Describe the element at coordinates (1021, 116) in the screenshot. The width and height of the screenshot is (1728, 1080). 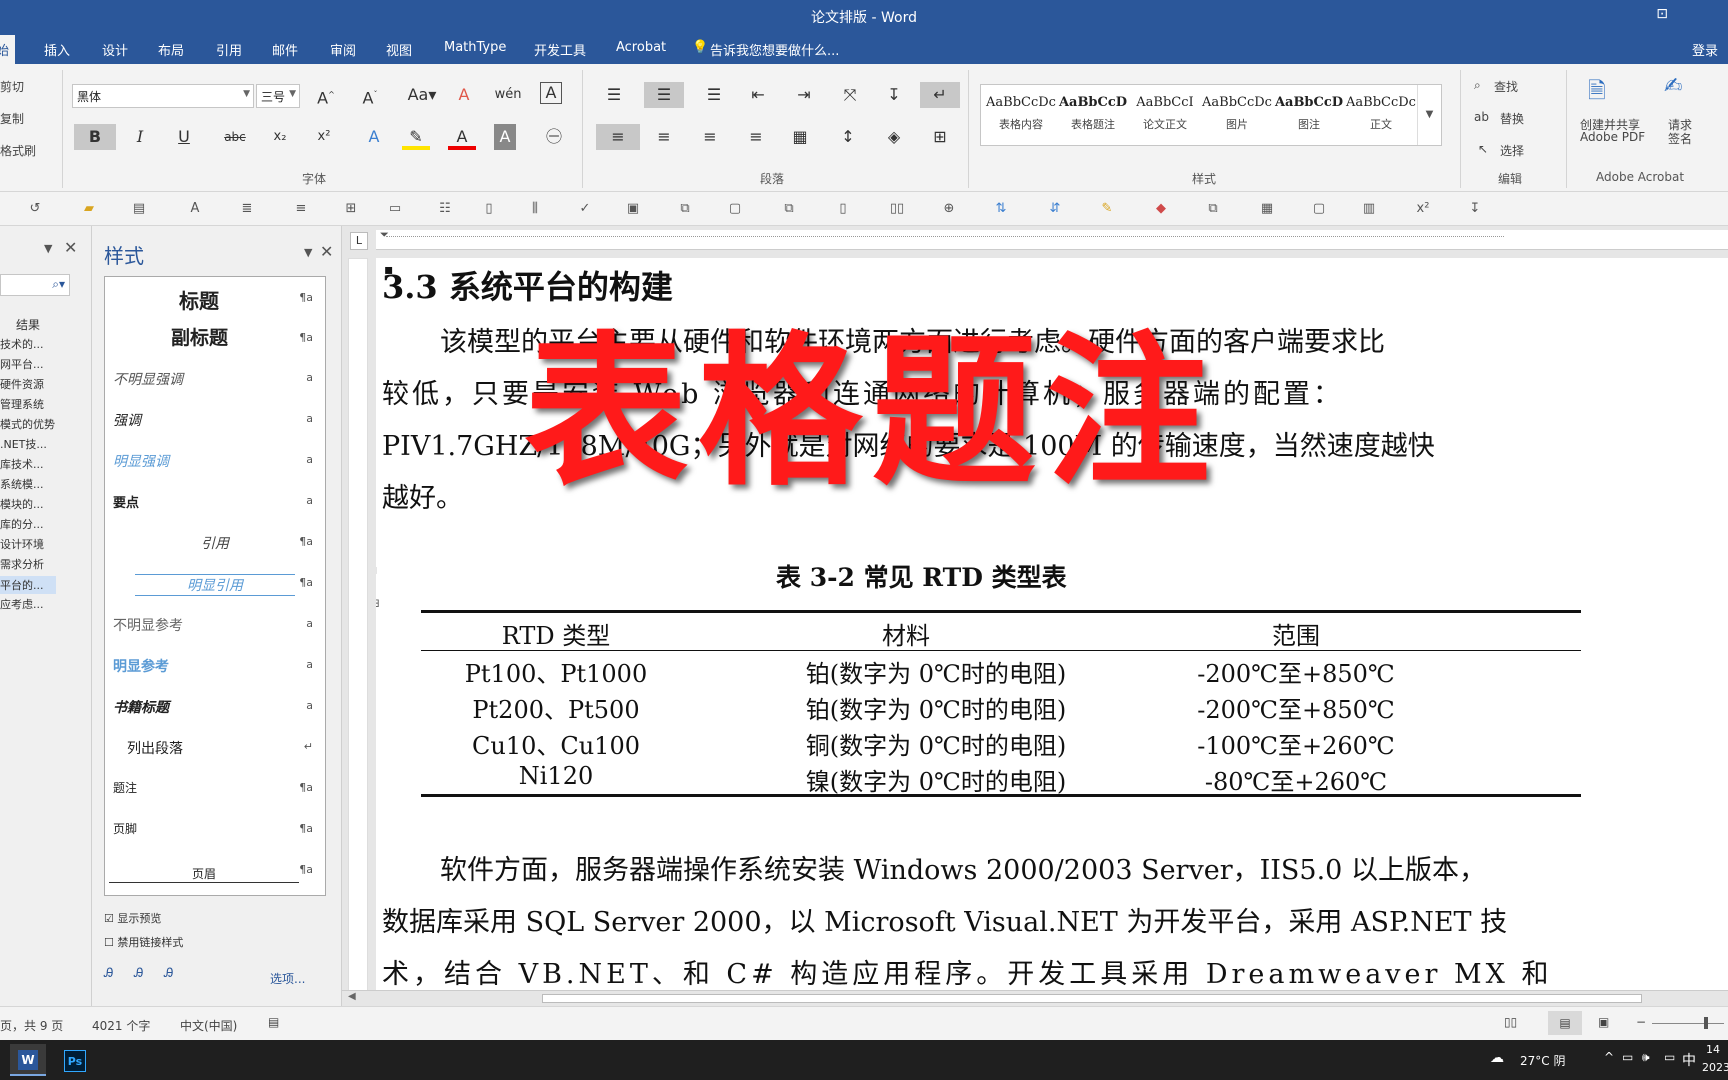
I see `style-table-content: AaBbCcDc 表格内容` at that location.